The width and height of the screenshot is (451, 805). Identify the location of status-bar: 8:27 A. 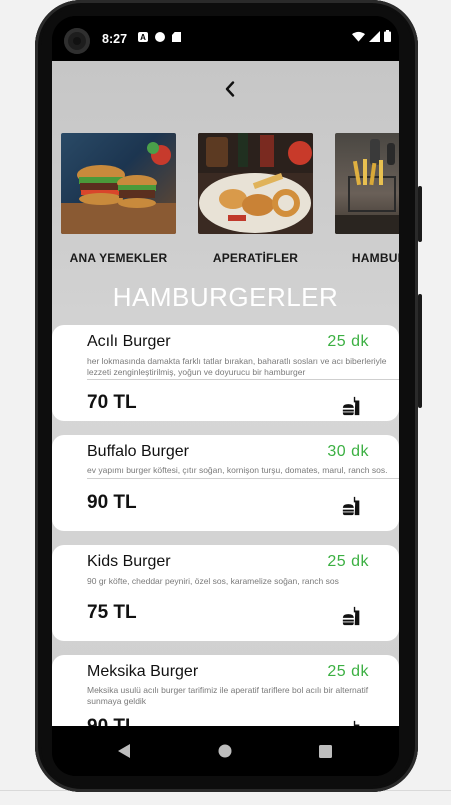
(225, 38).